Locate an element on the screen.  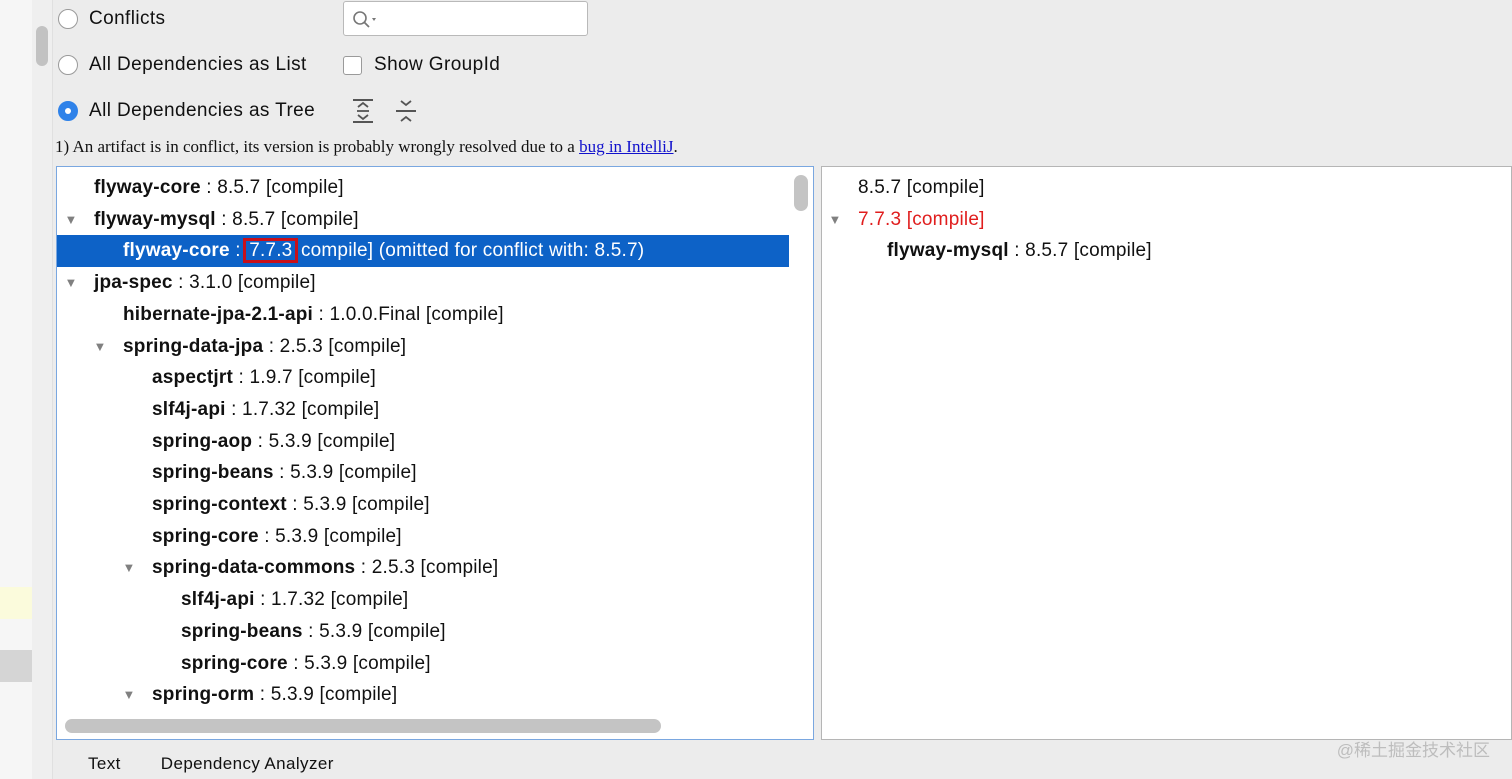
tree-row: ▼ jpa-spec : 3.1.0 [compile] is located at coordinates (423, 283).